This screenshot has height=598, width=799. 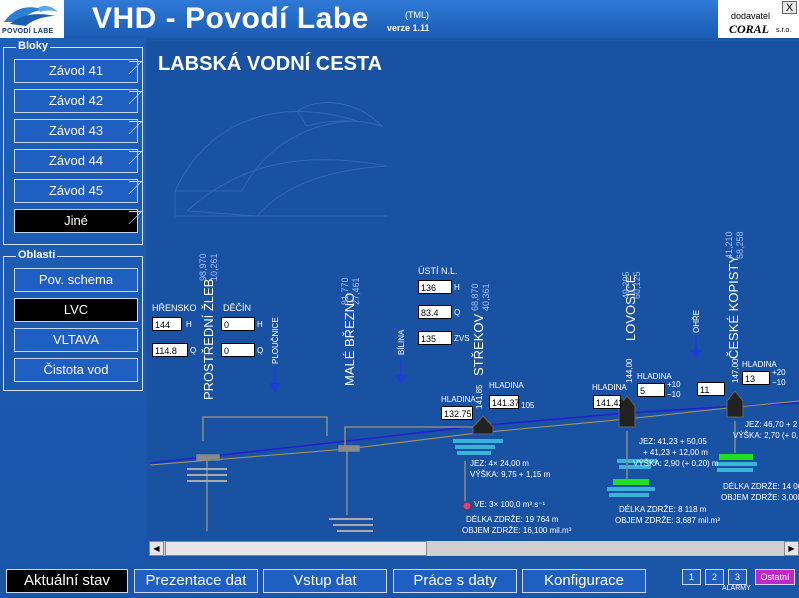 I want to click on strekov-elev: 141,85, so click(x=479, y=396).